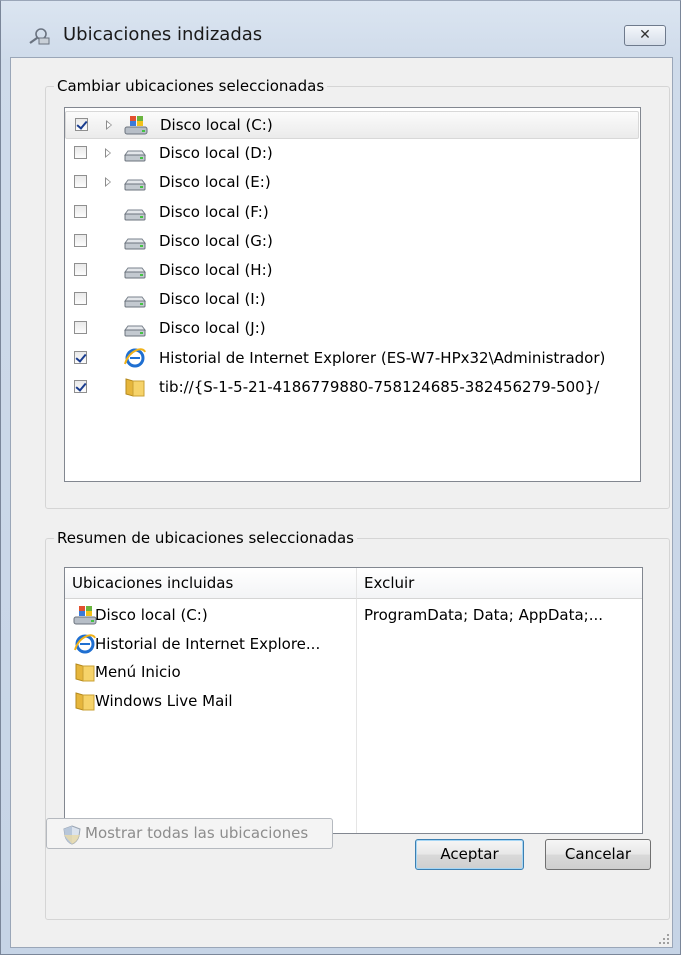 Image resolution: width=681 pixels, height=955 pixels. I want to click on summary-included-label: Menú Inicio, so click(138, 672).